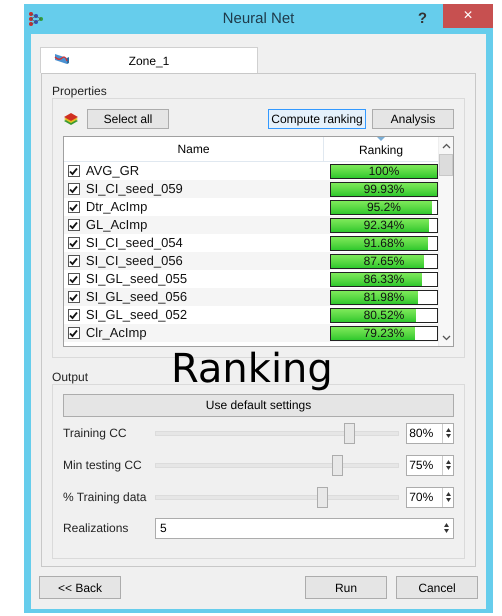  I want to click on table-cell-text: SI_GL_seed_056, so click(137, 297).